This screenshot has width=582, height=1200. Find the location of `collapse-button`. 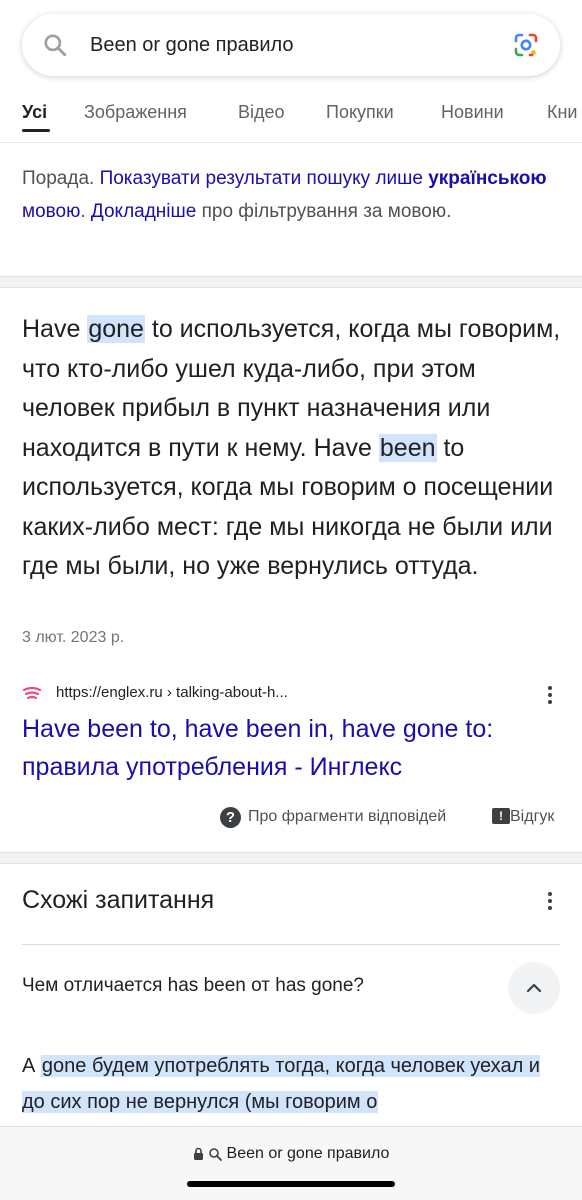

collapse-button is located at coordinates (534, 988).